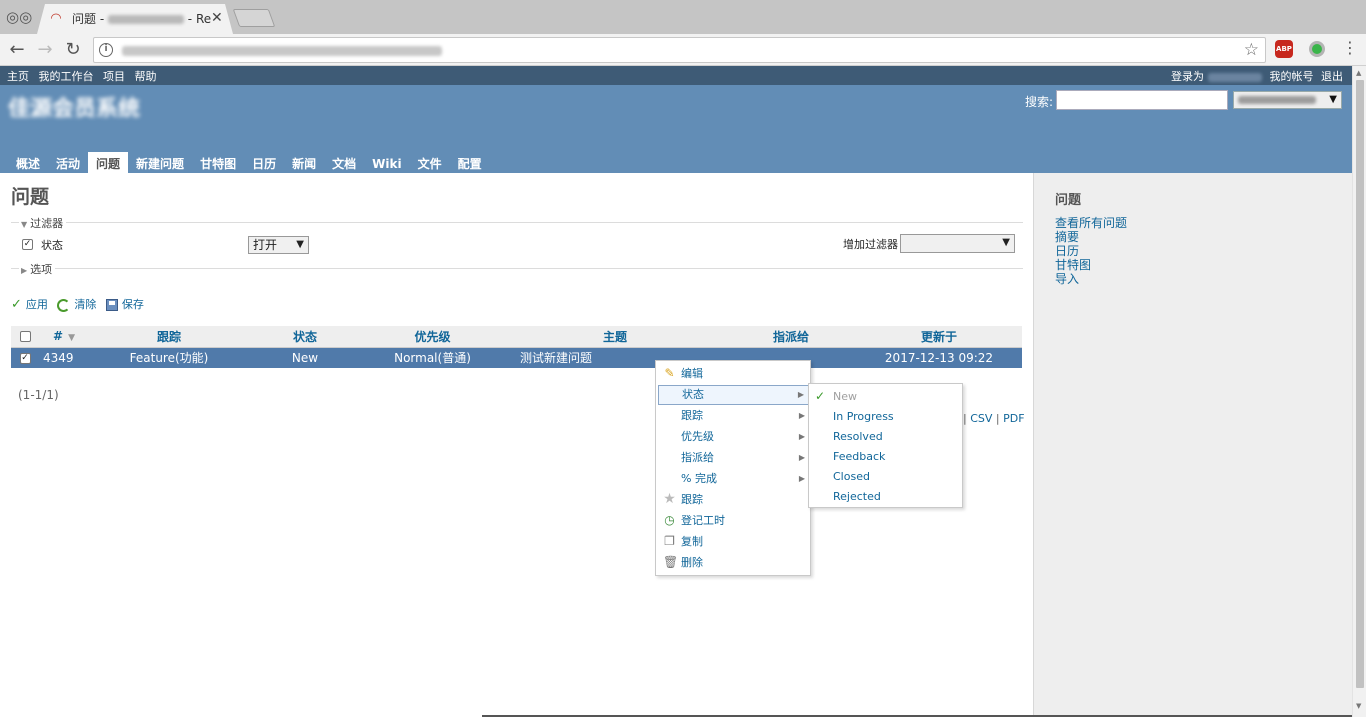 This screenshot has width=1366, height=717. What do you see at coordinates (1358, 706) in the screenshot?
I see `scroll-down-icon: ▼` at bounding box center [1358, 706].